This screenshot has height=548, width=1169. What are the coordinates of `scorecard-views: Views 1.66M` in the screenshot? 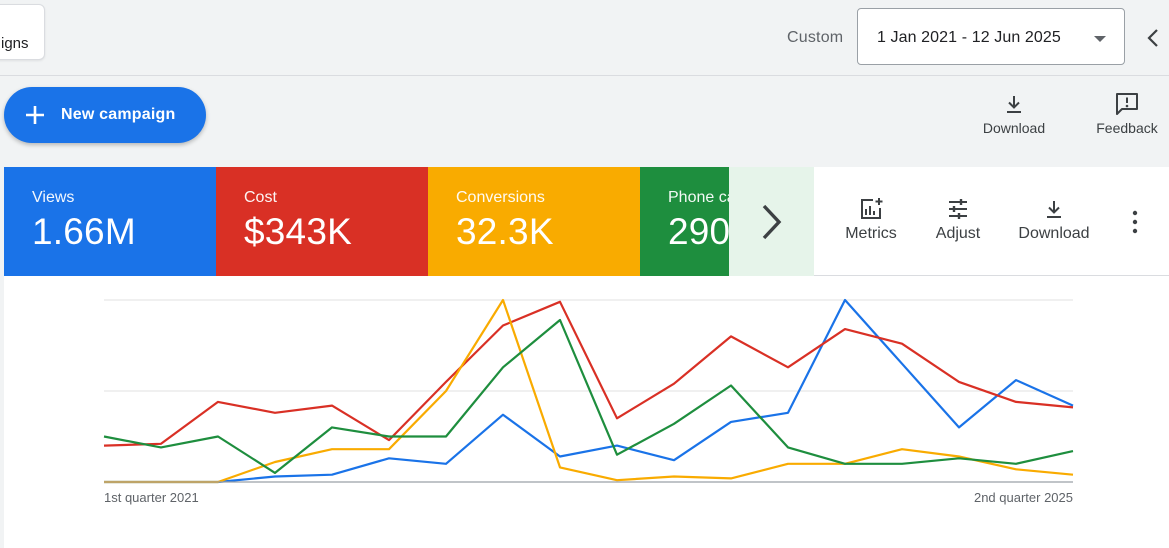 It's located at (110, 221).